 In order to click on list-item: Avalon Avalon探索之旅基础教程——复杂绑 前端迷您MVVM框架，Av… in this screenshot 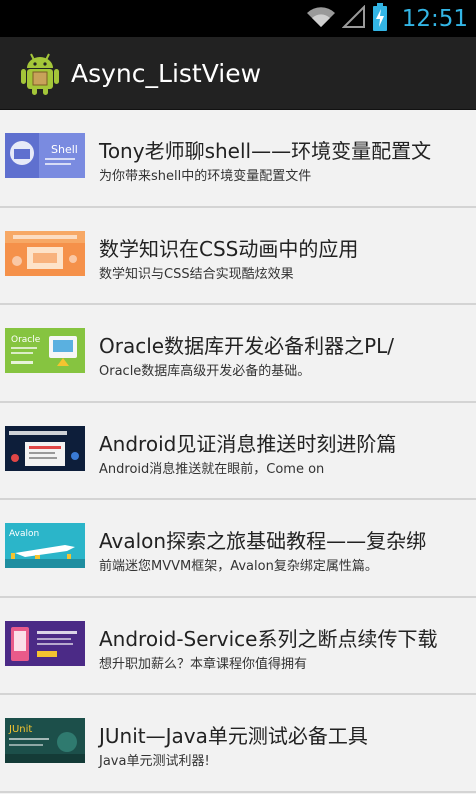, I will do `click(238, 549)`.